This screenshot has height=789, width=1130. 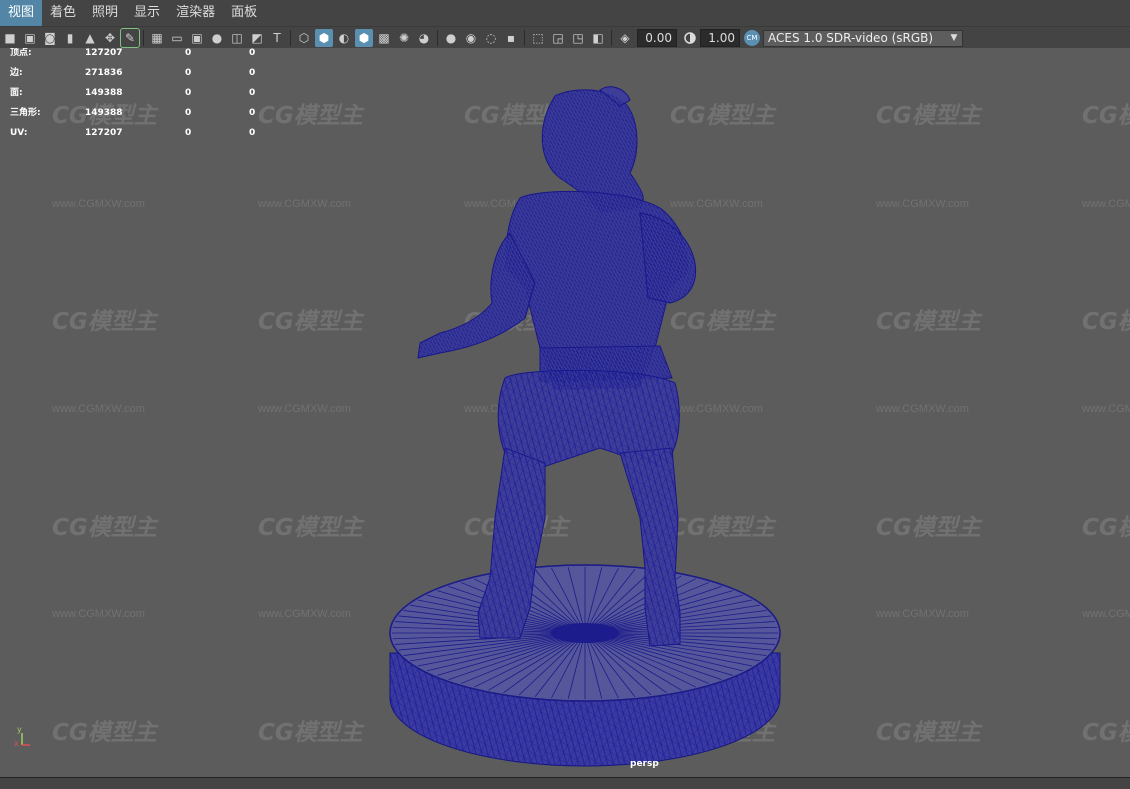 I want to click on belt-detail, so click(x=606, y=364).